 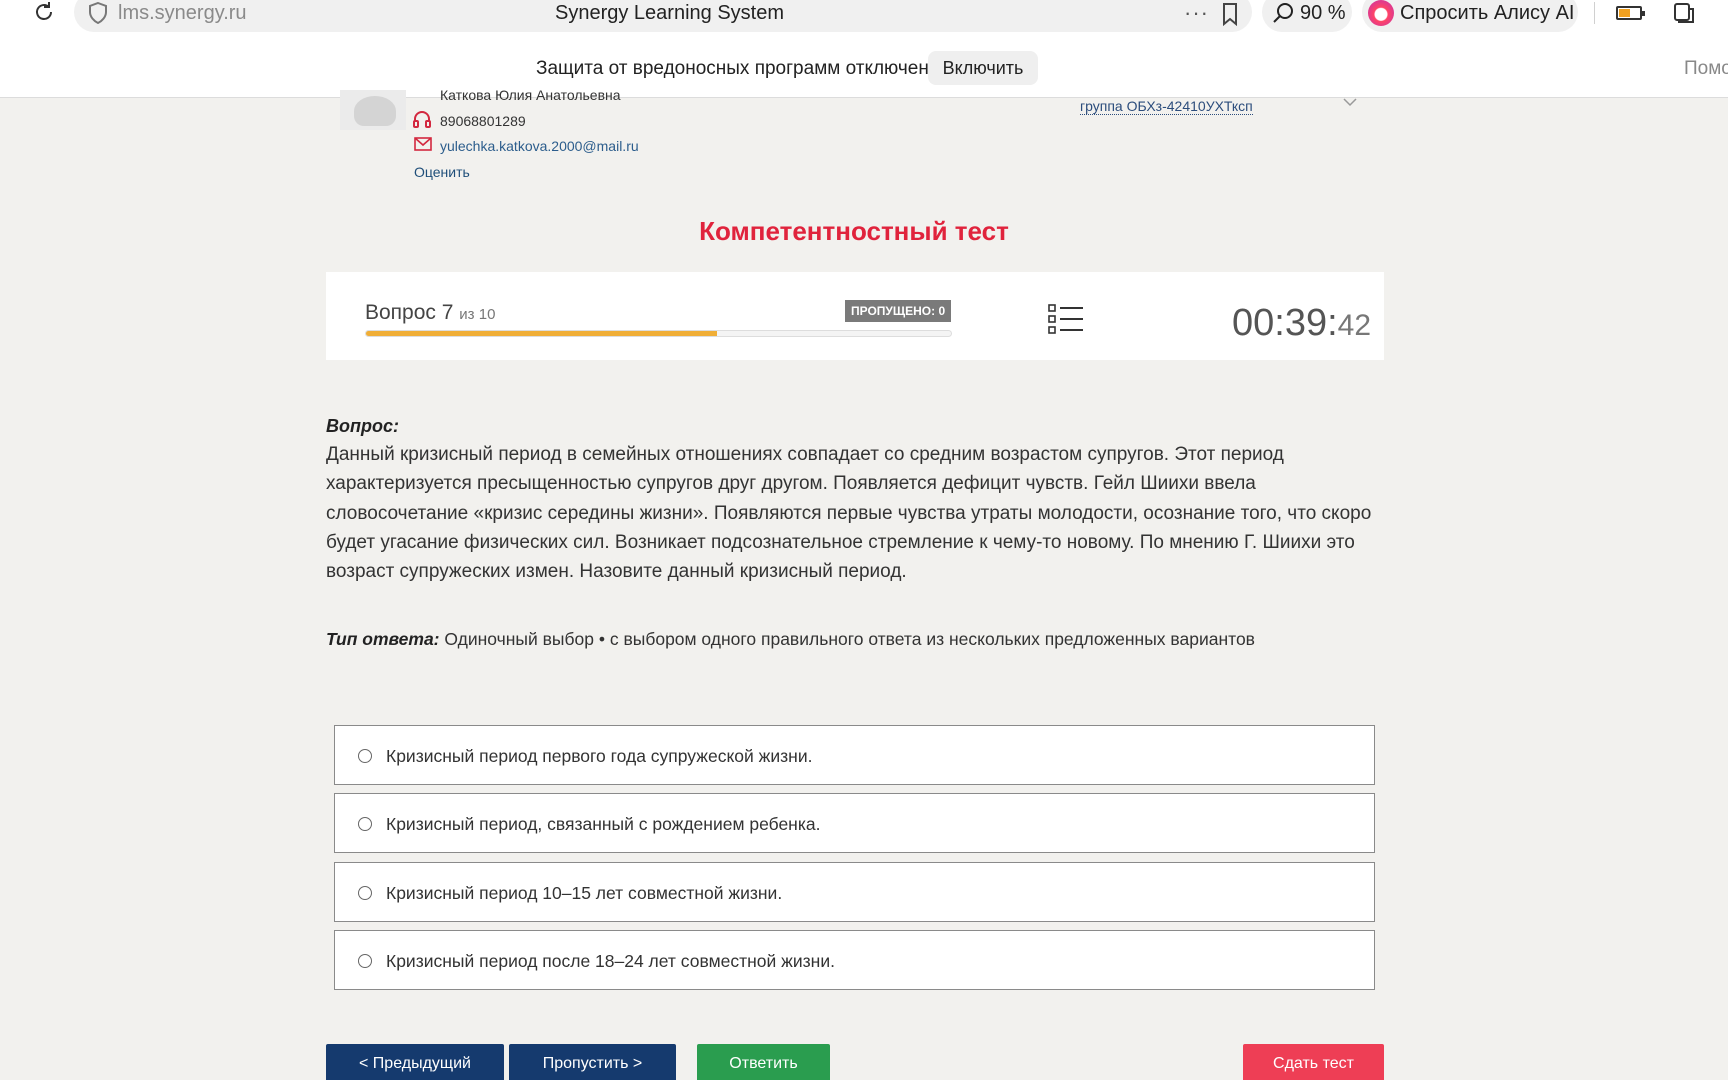 What do you see at coordinates (1066, 319) in the screenshot?
I see `question-list-icon` at bounding box center [1066, 319].